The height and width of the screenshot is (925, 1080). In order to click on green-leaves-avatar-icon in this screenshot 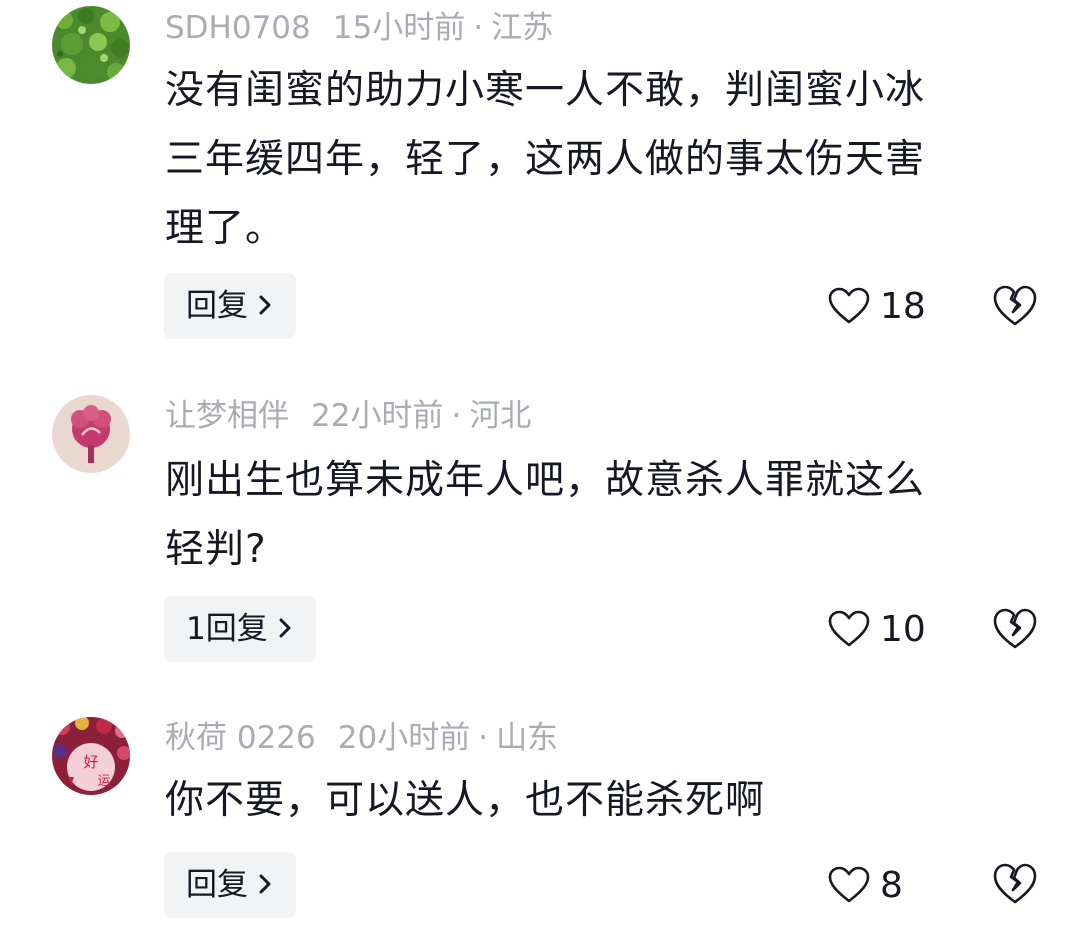, I will do `click(91, 45)`.